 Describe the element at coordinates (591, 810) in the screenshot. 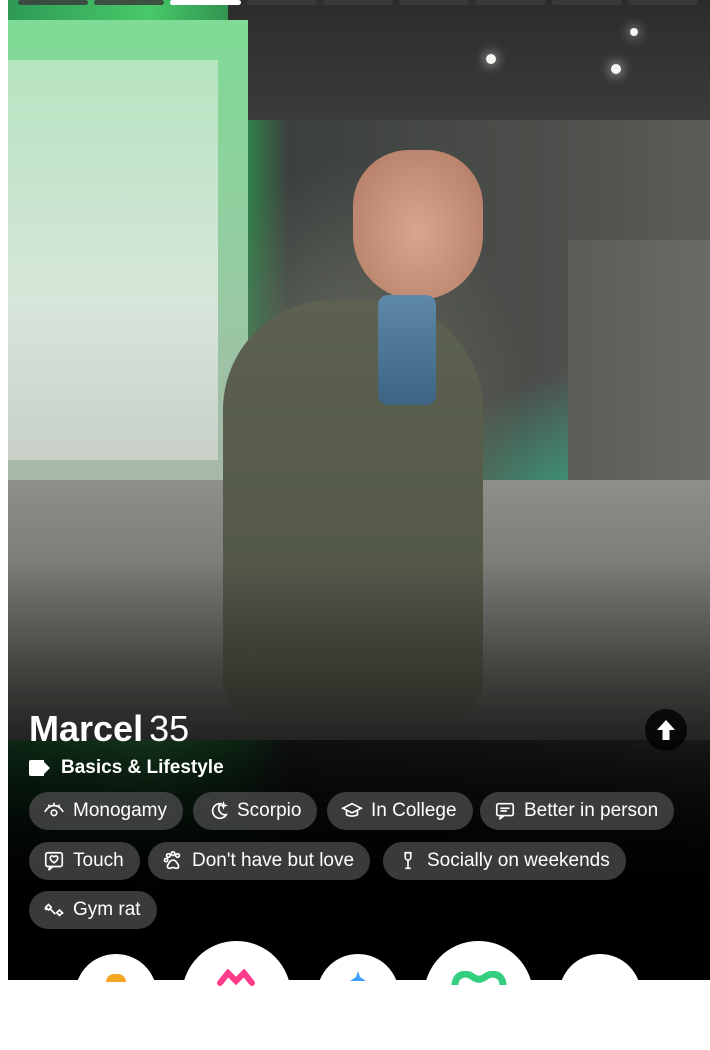

I see `chip-label: Better in person` at that location.